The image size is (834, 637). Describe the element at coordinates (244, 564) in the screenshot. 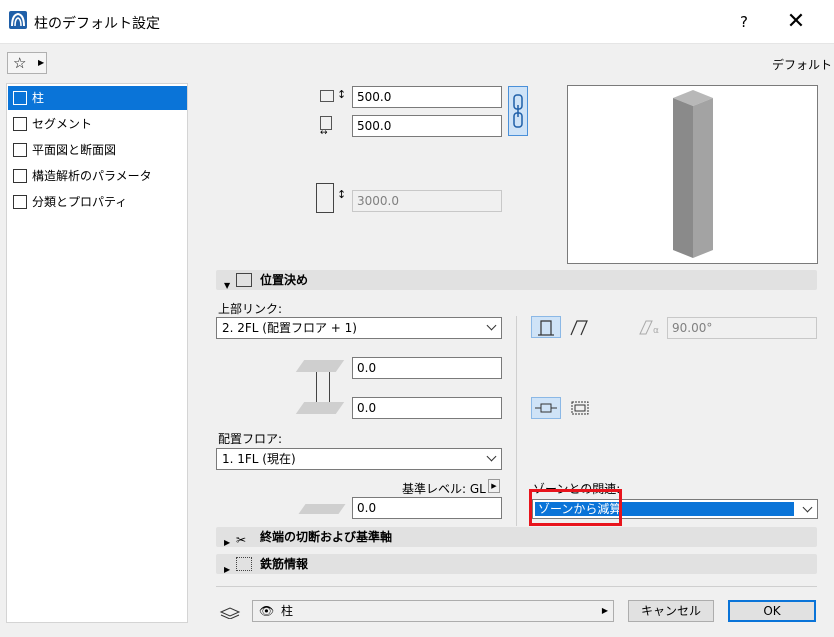

I see `reinforcement-icon` at that location.